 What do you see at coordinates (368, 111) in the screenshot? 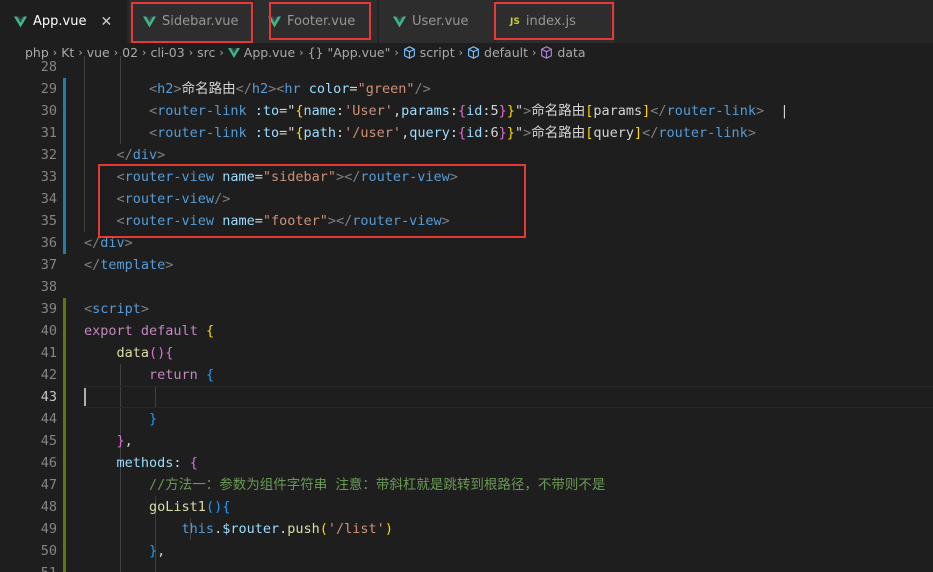
I see `code-token: 'User'` at bounding box center [368, 111].